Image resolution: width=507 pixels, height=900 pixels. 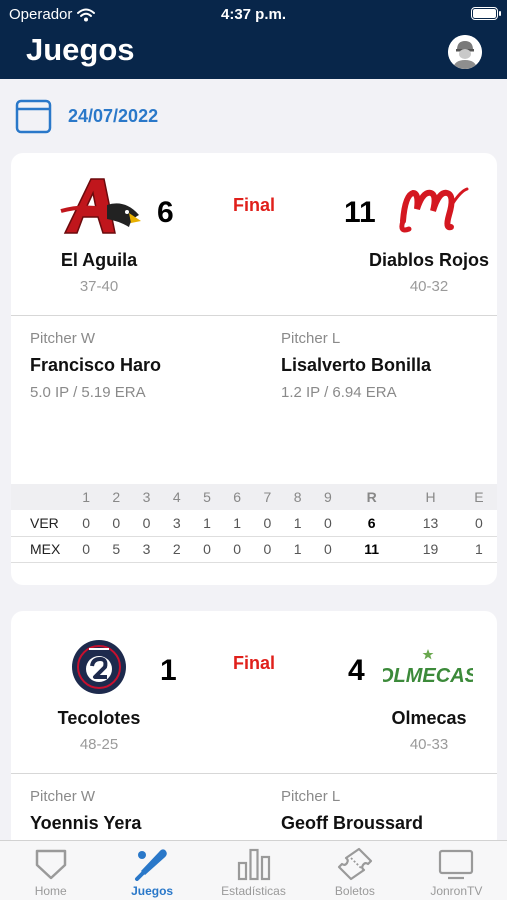 I want to click on clock: 4:37 p.m., so click(x=253, y=14).